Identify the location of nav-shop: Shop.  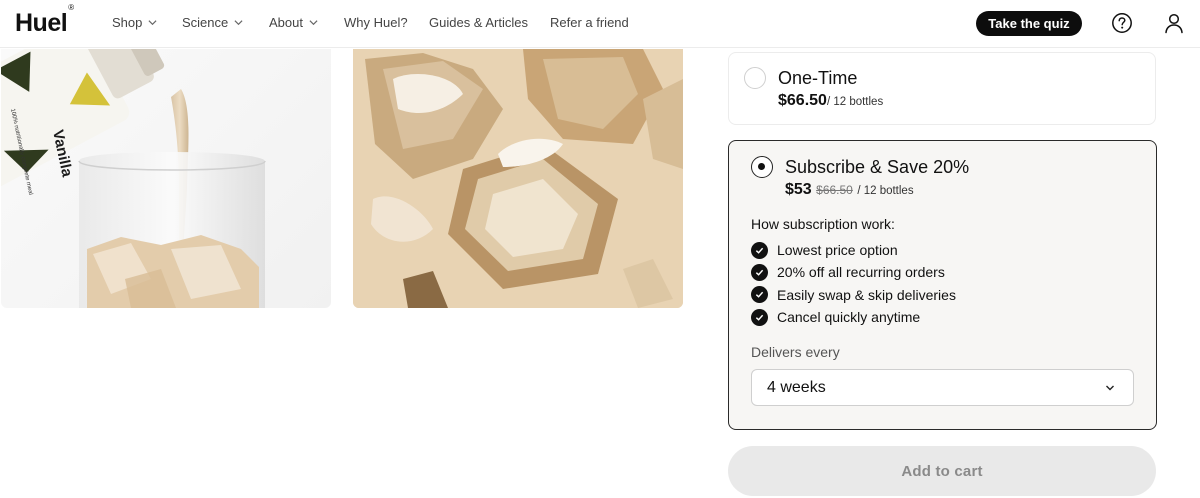
(134, 22).